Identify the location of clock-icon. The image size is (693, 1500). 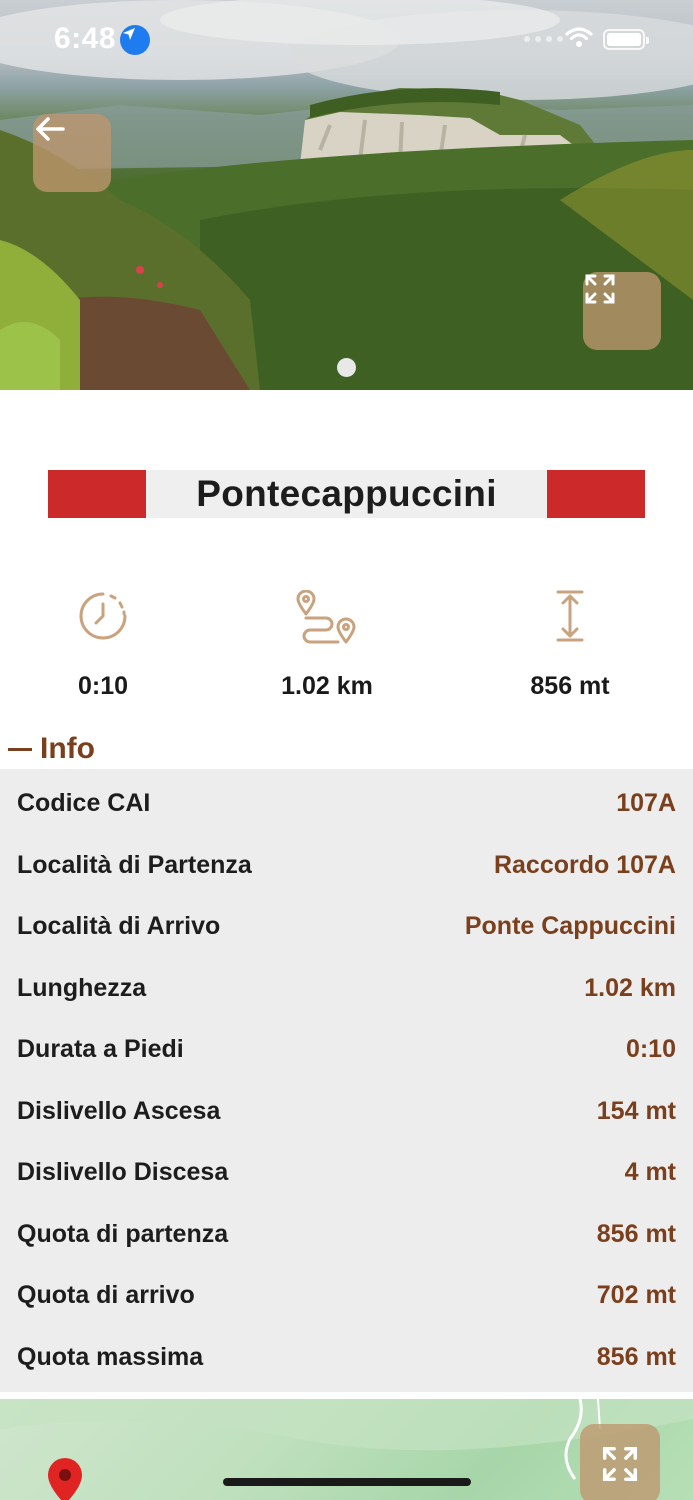
(103, 616).